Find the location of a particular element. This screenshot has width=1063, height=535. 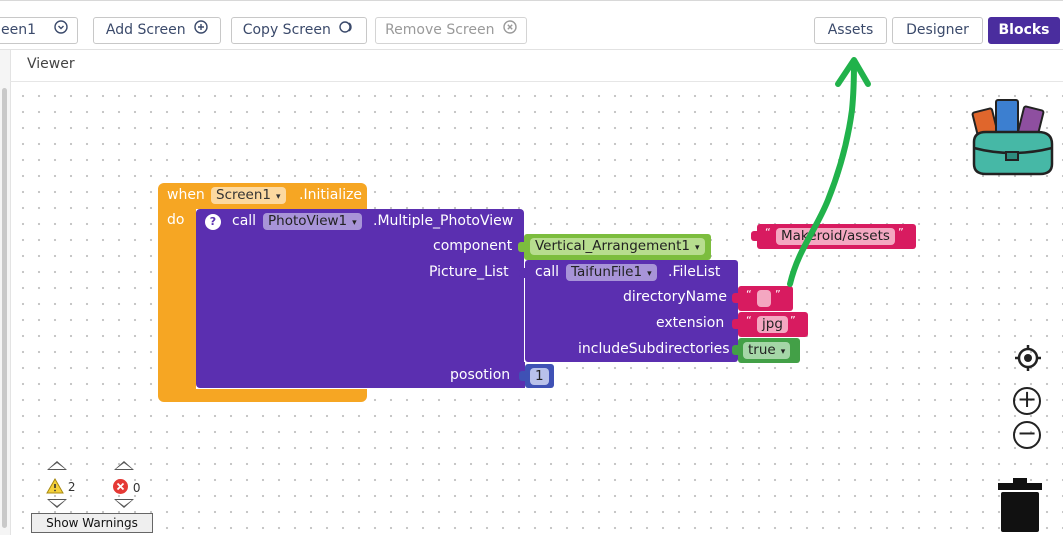

position-number-value: 1 is located at coordinates (539, 376).